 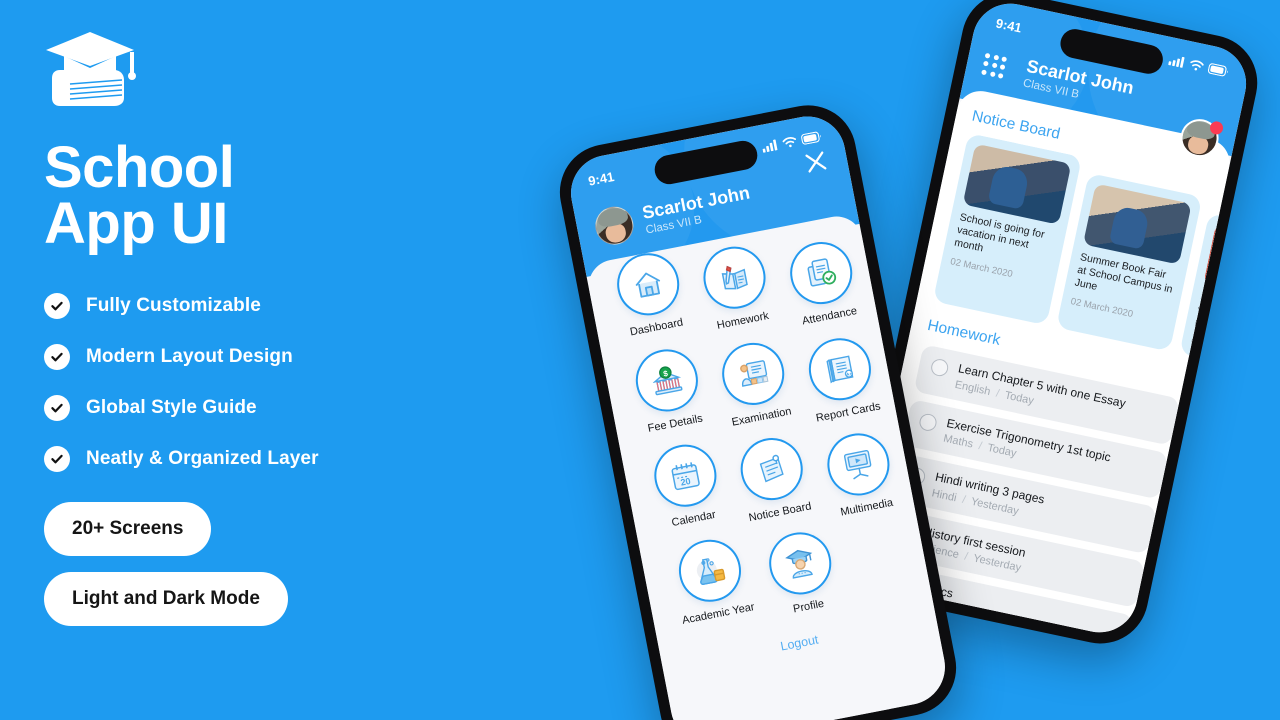 I want to click on pinned-note-icon, so click(x=772, y=469).